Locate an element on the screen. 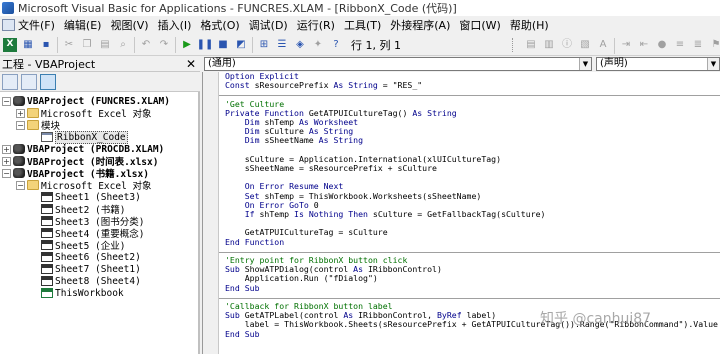  code-line: Application.Run ("fDialog") is located at coordinates (471, 278).